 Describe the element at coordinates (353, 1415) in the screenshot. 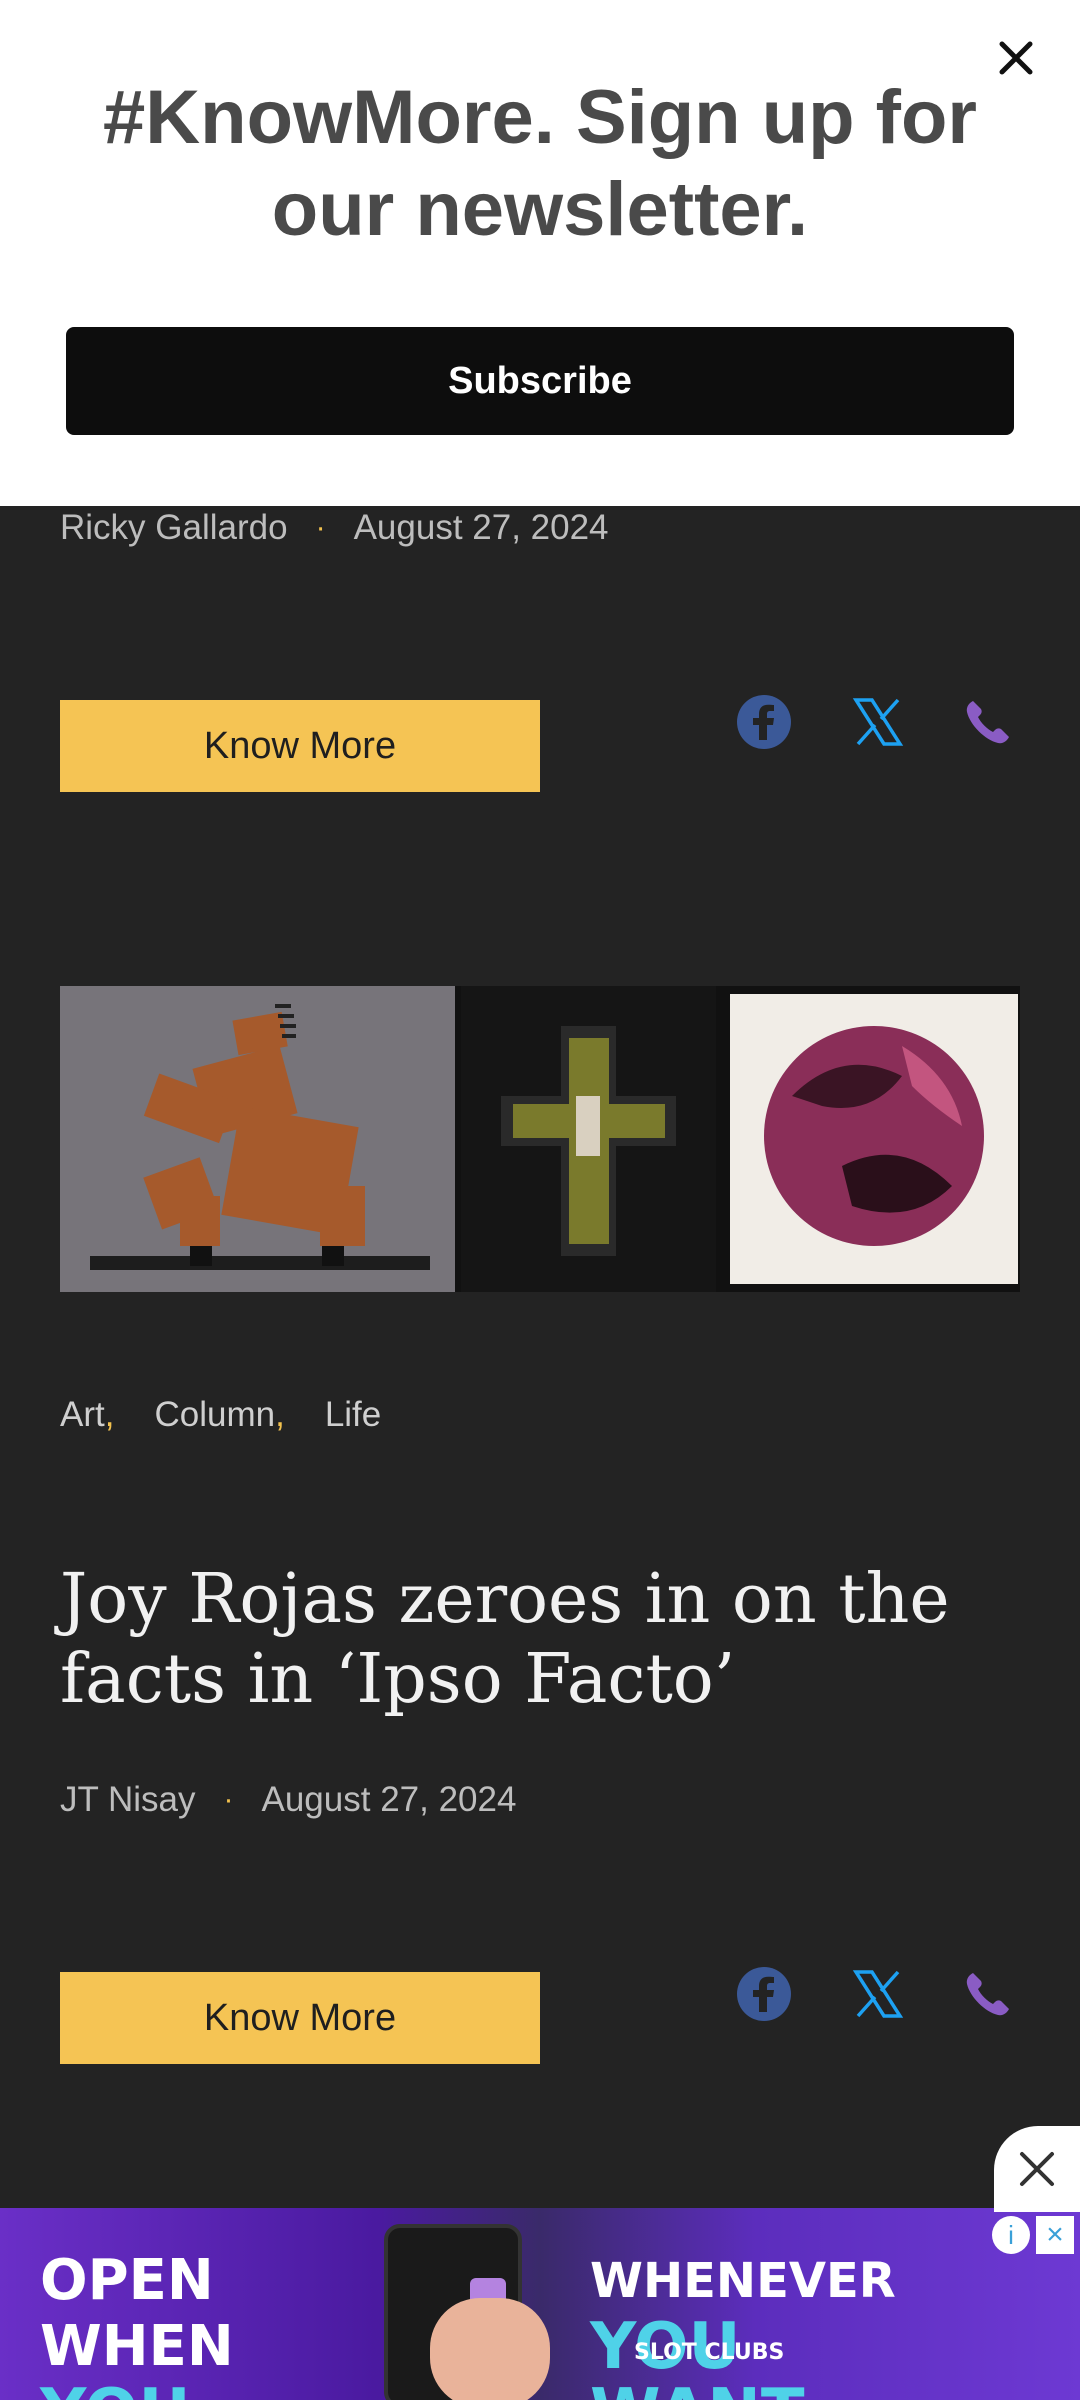

I see `category-life: Life` at that location.